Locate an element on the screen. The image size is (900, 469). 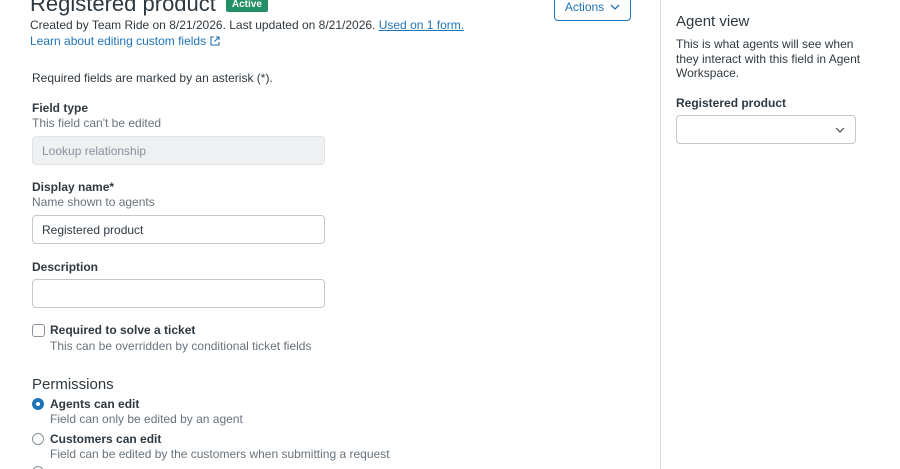
customers-can-edit-label: Customers can edit is located at coordinates (105, 439).